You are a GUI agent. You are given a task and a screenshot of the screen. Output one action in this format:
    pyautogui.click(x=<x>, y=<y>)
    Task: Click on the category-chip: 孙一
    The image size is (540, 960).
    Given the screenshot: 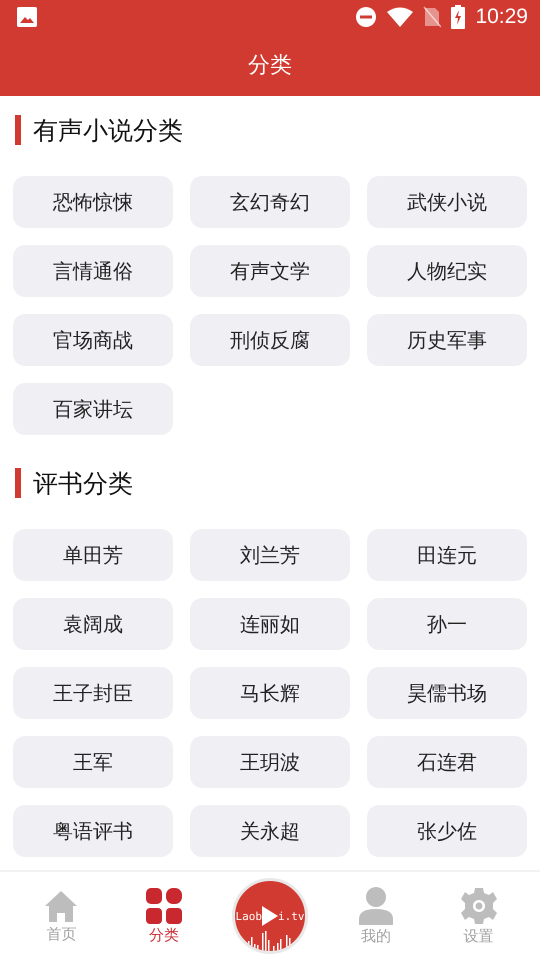 What is the action you would take?
    pyautogui.click(x=447, y=624)
    